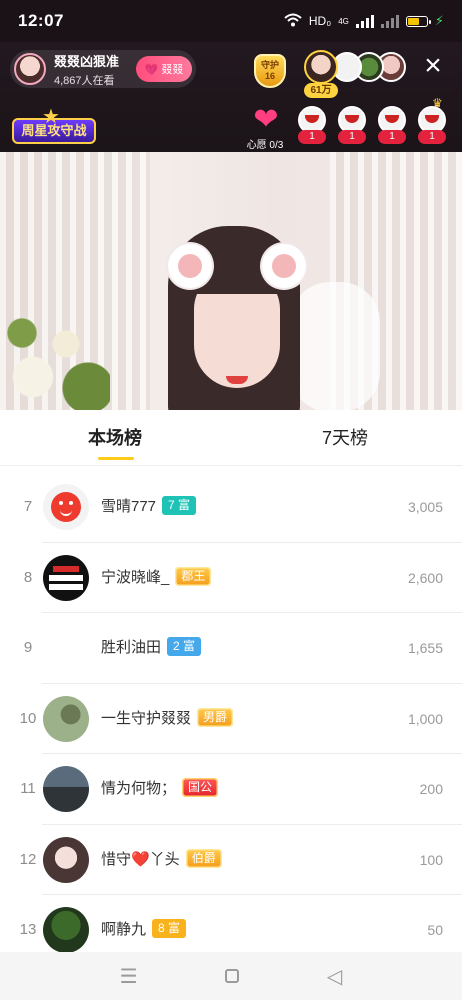 This screenshot has width=462, height=1000. I want to click on rank-number: 12, so click(28, 859).